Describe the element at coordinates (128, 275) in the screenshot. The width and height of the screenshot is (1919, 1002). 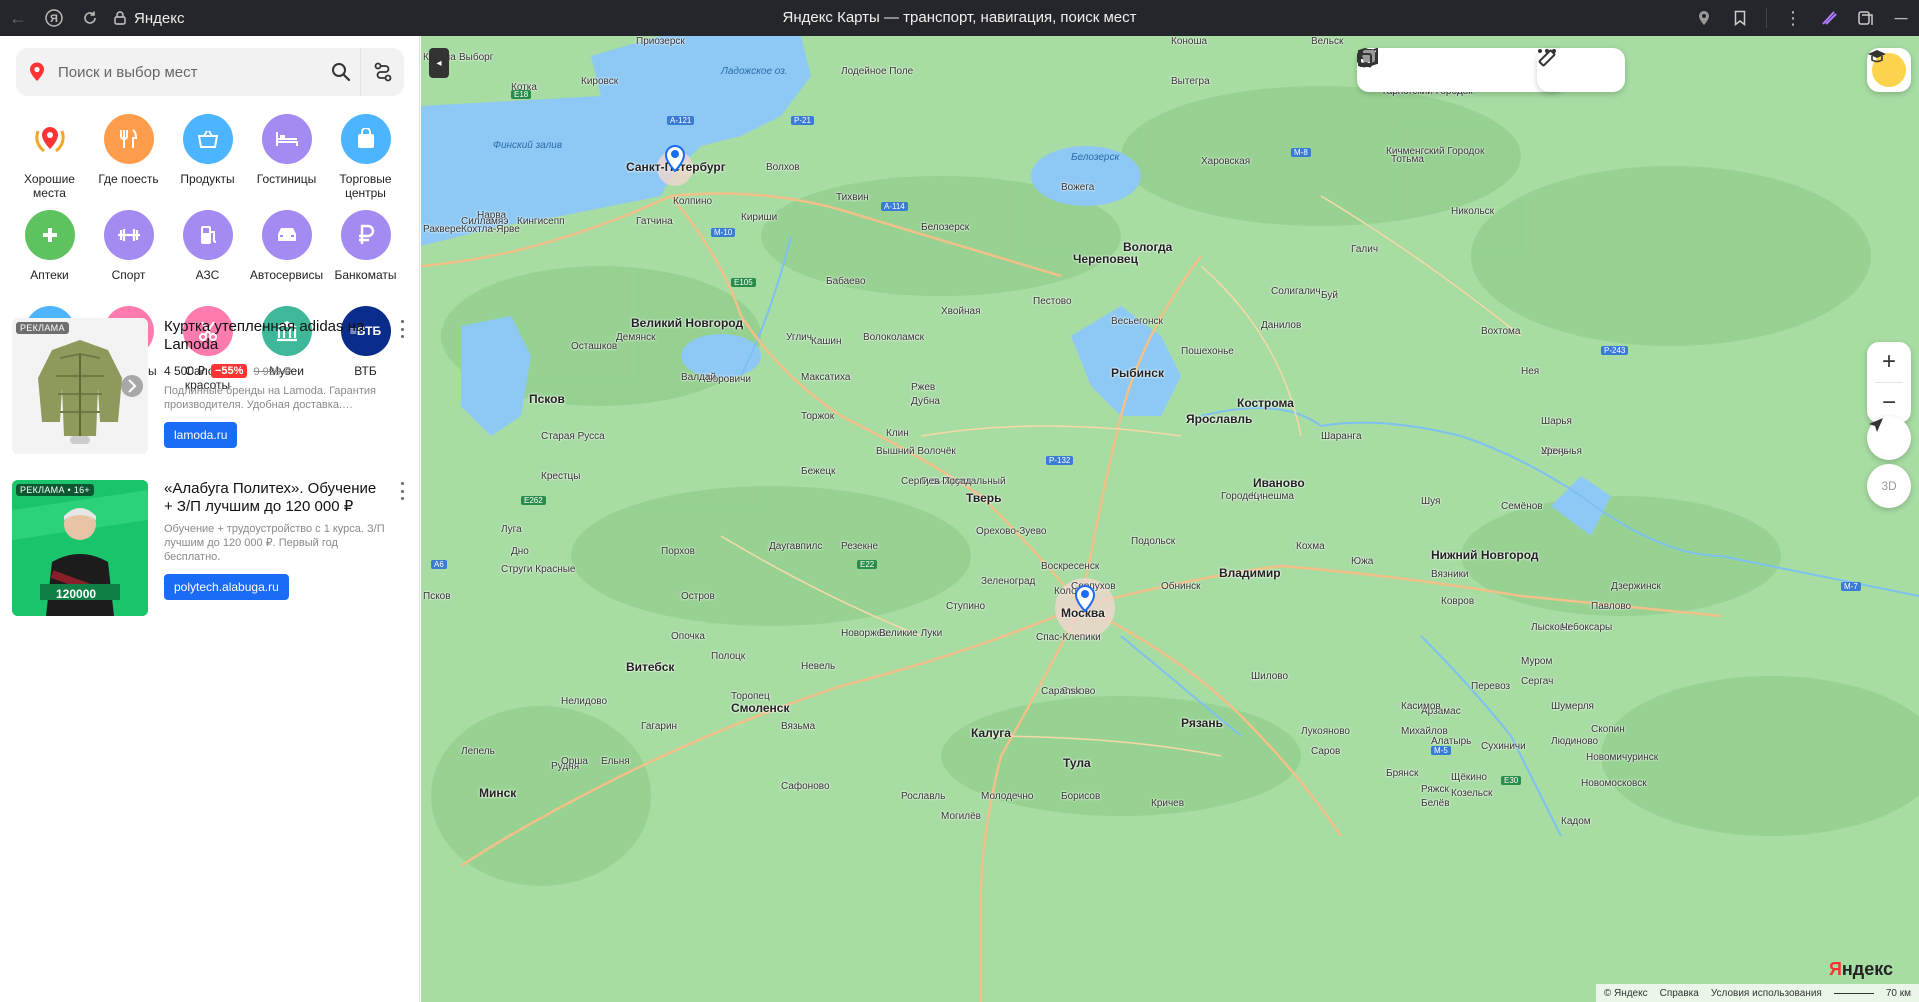
I see `category-label: Спорт` at that location.